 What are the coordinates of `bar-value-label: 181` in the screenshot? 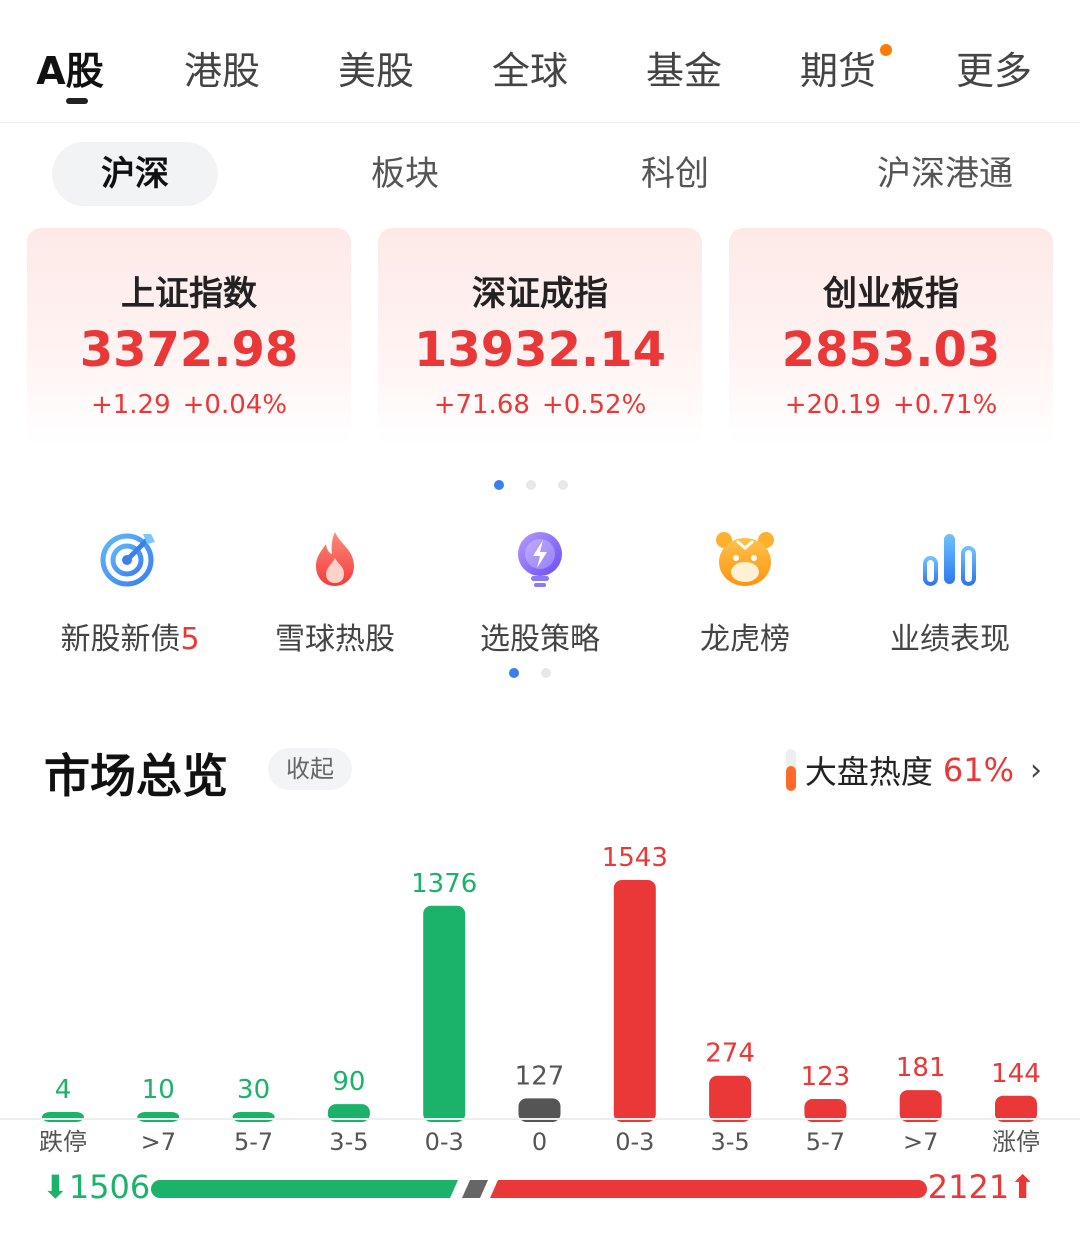 It's located at (921, 1068).